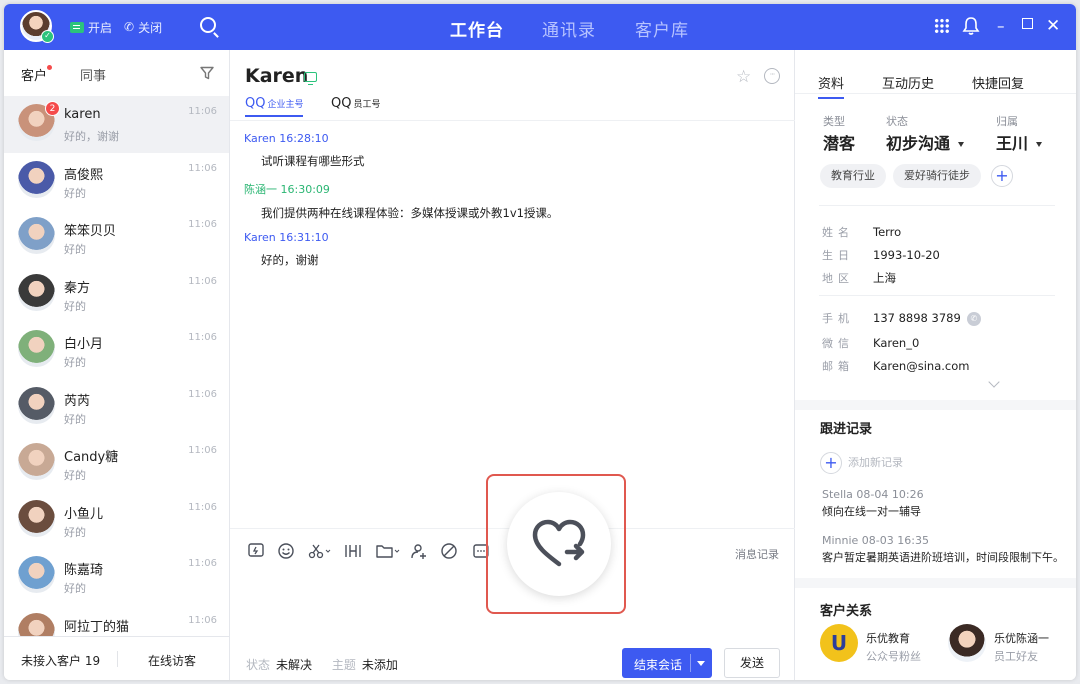  What do you see at coordinates (838, 366) in the screenshot?
I see `field-label: 邮箱` at bounding box center [838, 366].